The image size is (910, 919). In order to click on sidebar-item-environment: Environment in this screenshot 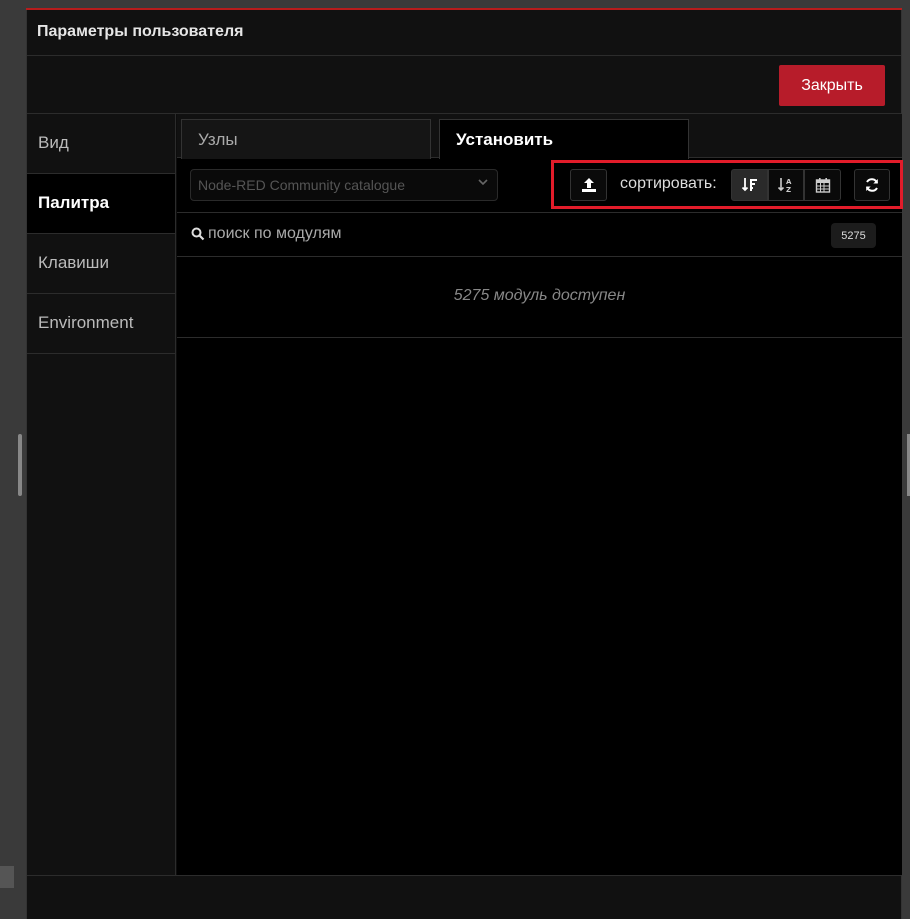, I will do `click(101, 324)`.